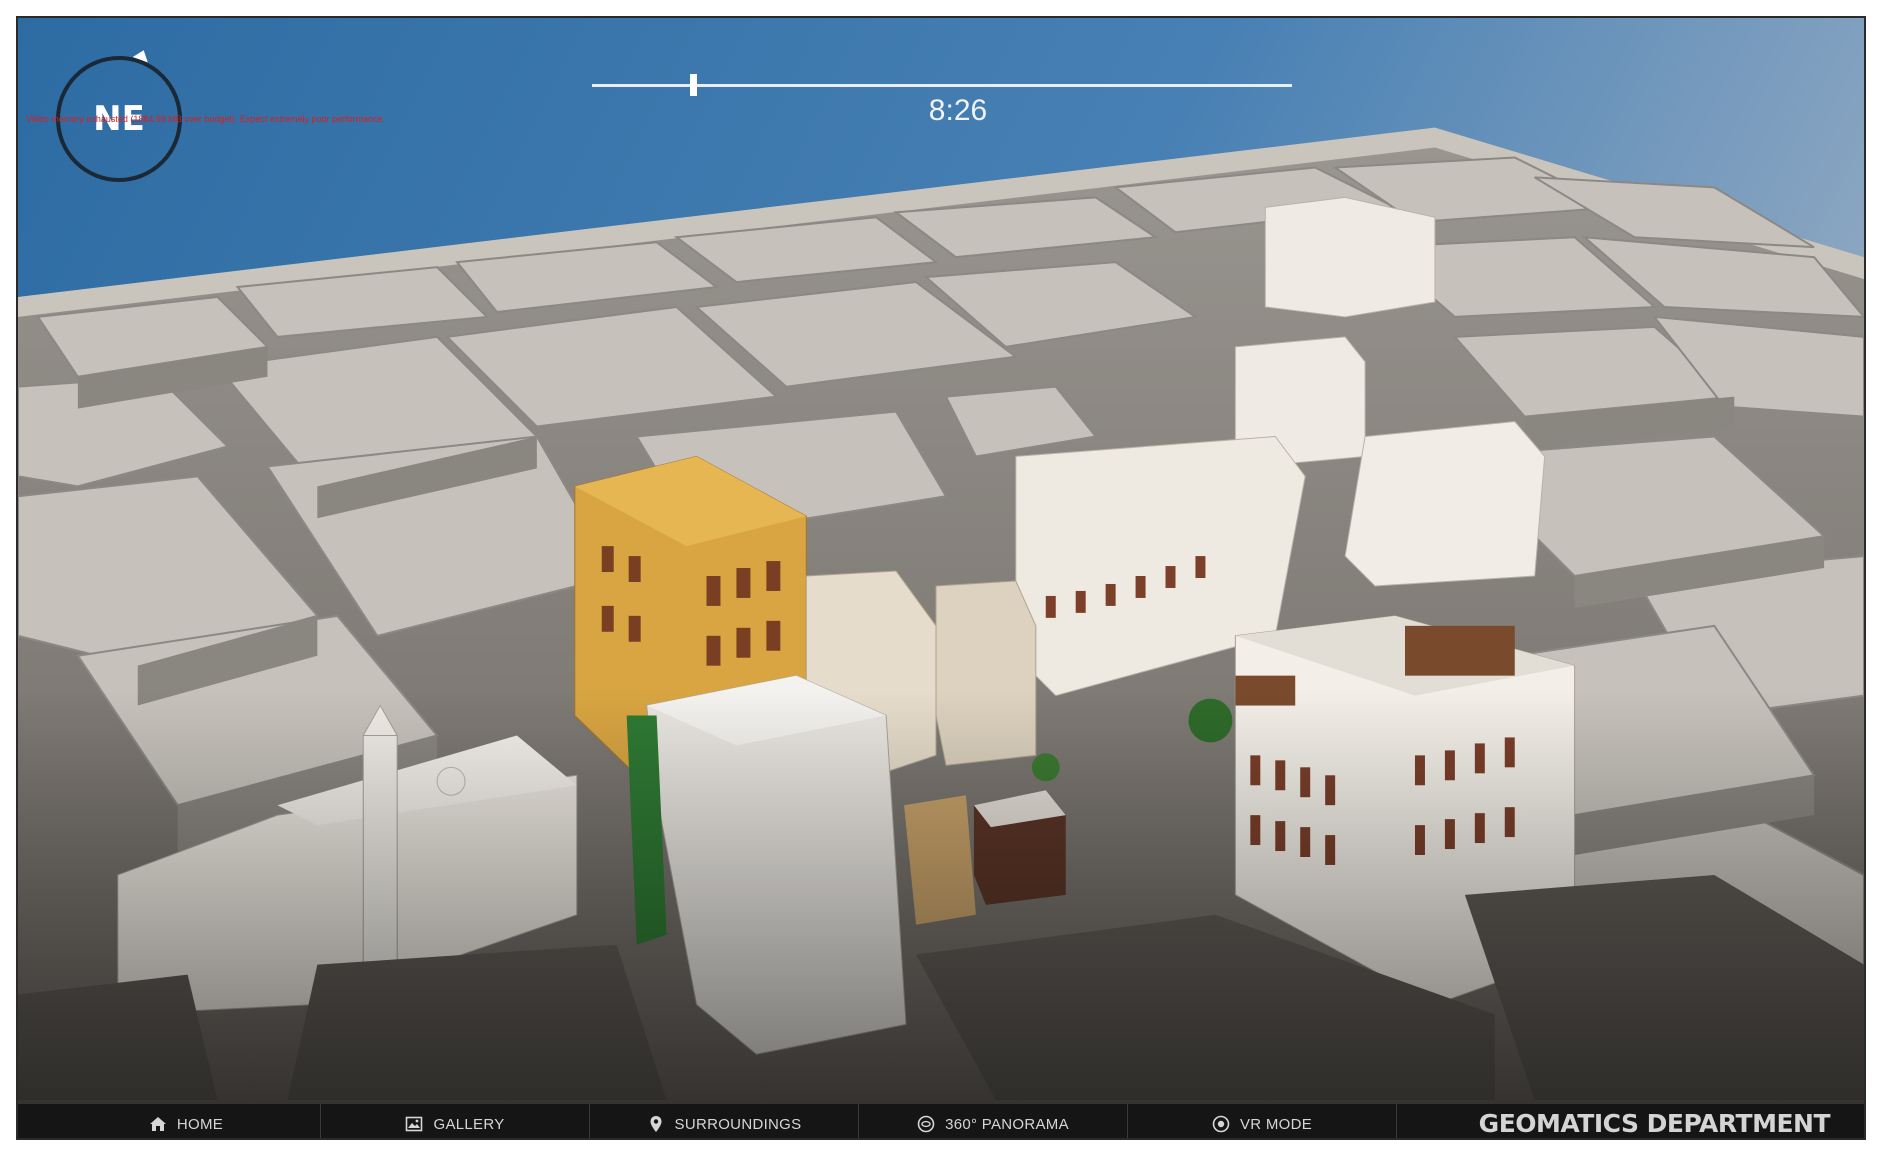 This screenshot has width=1882, height=1157. I want to click on nav-home-button: HOME, so click(186, 1121).